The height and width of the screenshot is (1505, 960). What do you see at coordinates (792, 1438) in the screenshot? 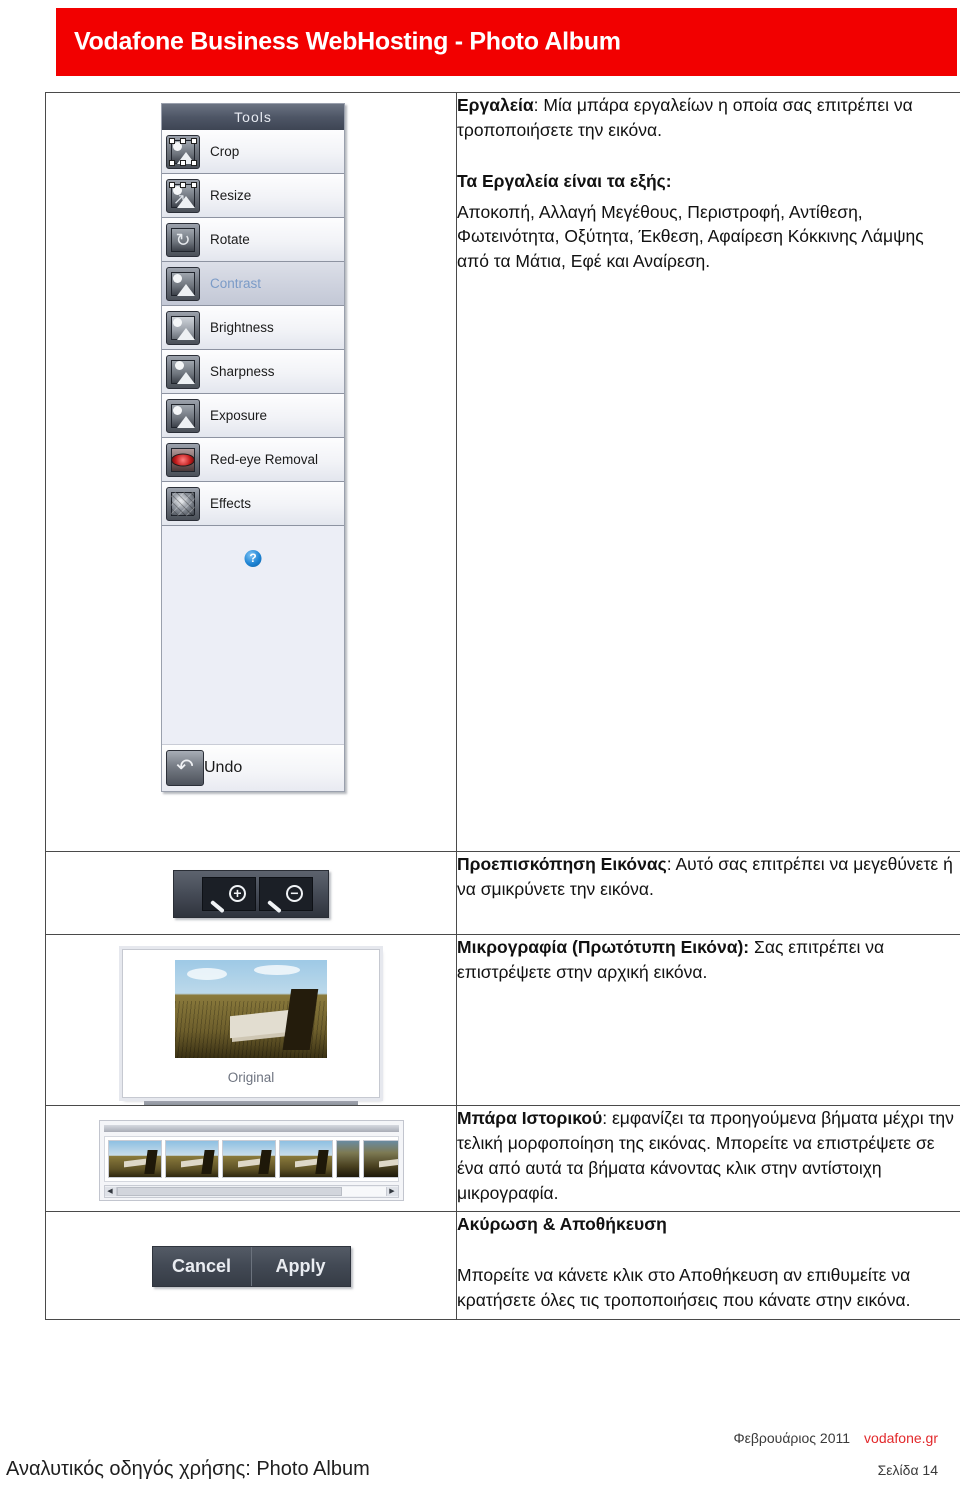
I see `footer-date: Φεβρουάριος 2011` at bounding box center [792, 1438].